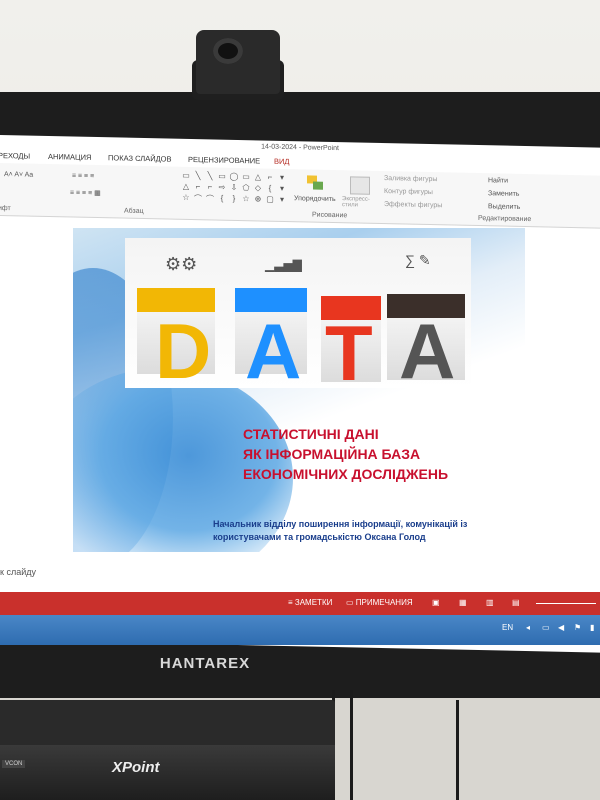 Image resolution: width=600 pixels, height=800 pixels. Describe the element at coordinates (498, 180) in the screenshot. I see `find-button: Найти` at that location.